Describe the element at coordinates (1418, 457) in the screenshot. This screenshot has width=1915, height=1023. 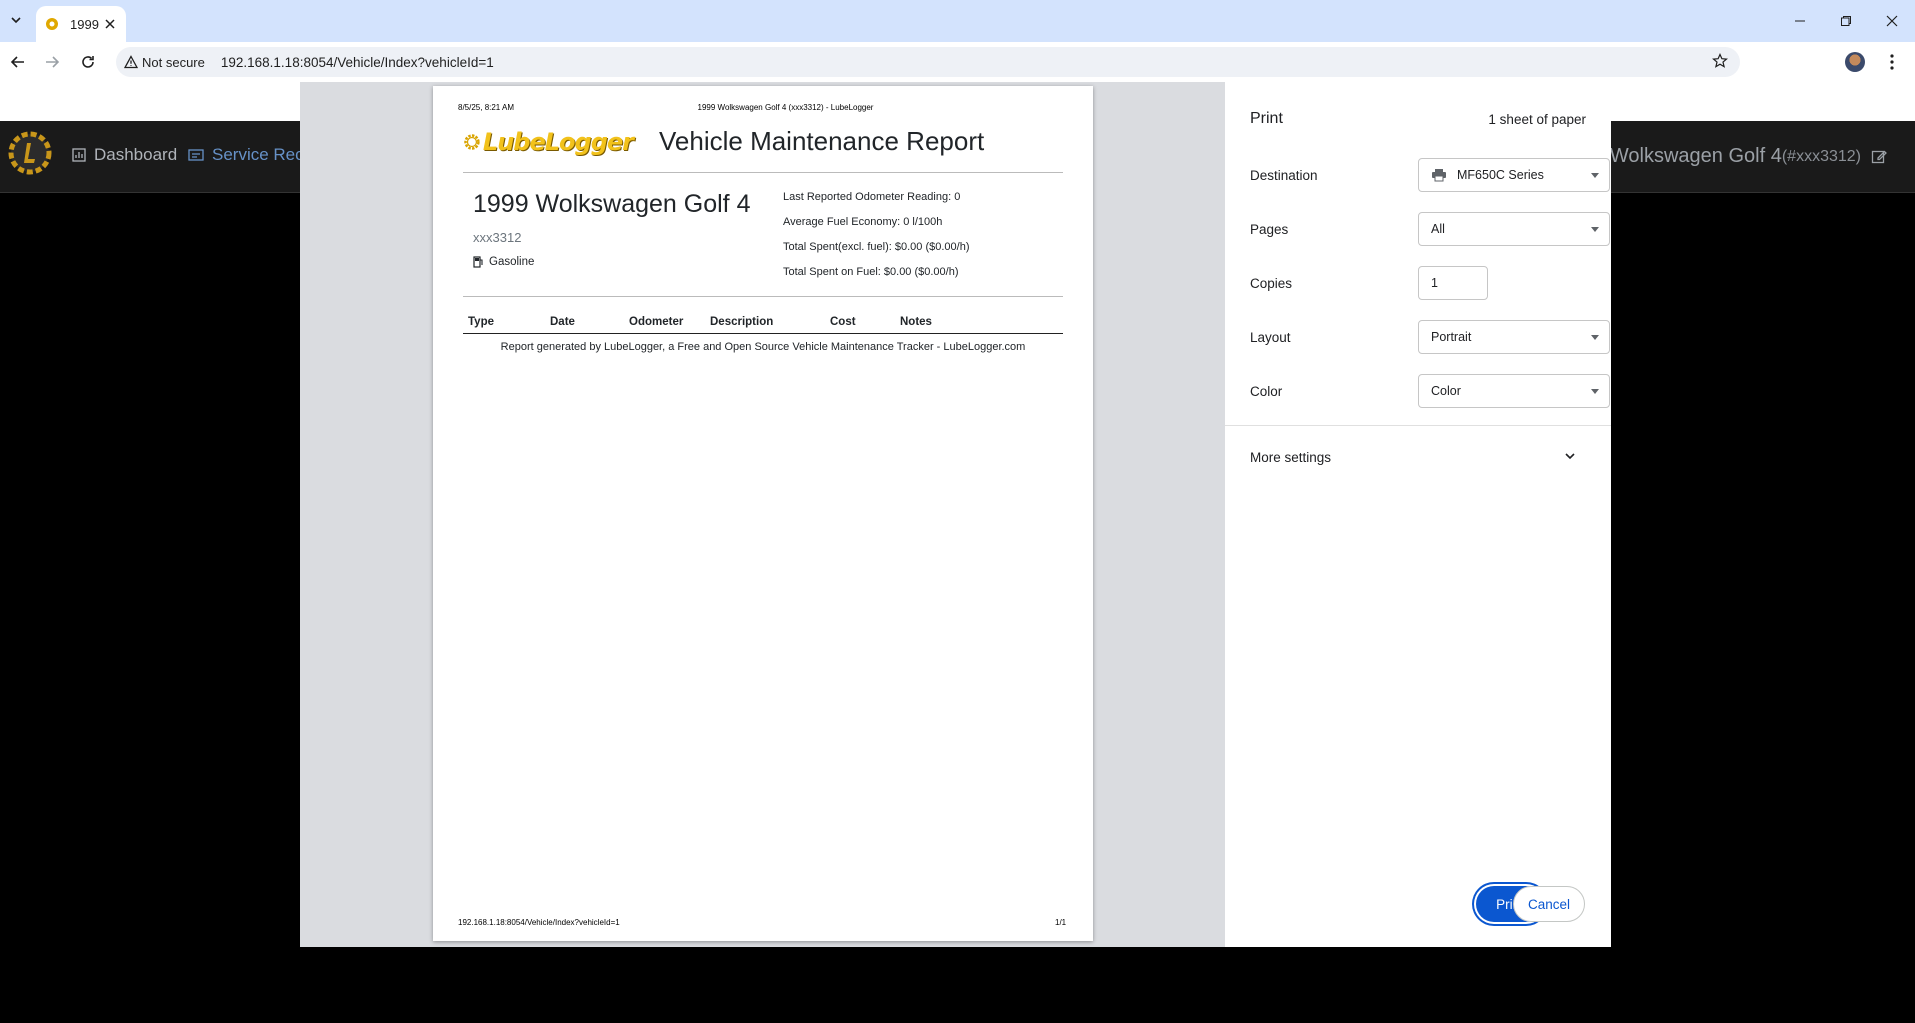
I see `more-settings-toggle: More settings` at that location.